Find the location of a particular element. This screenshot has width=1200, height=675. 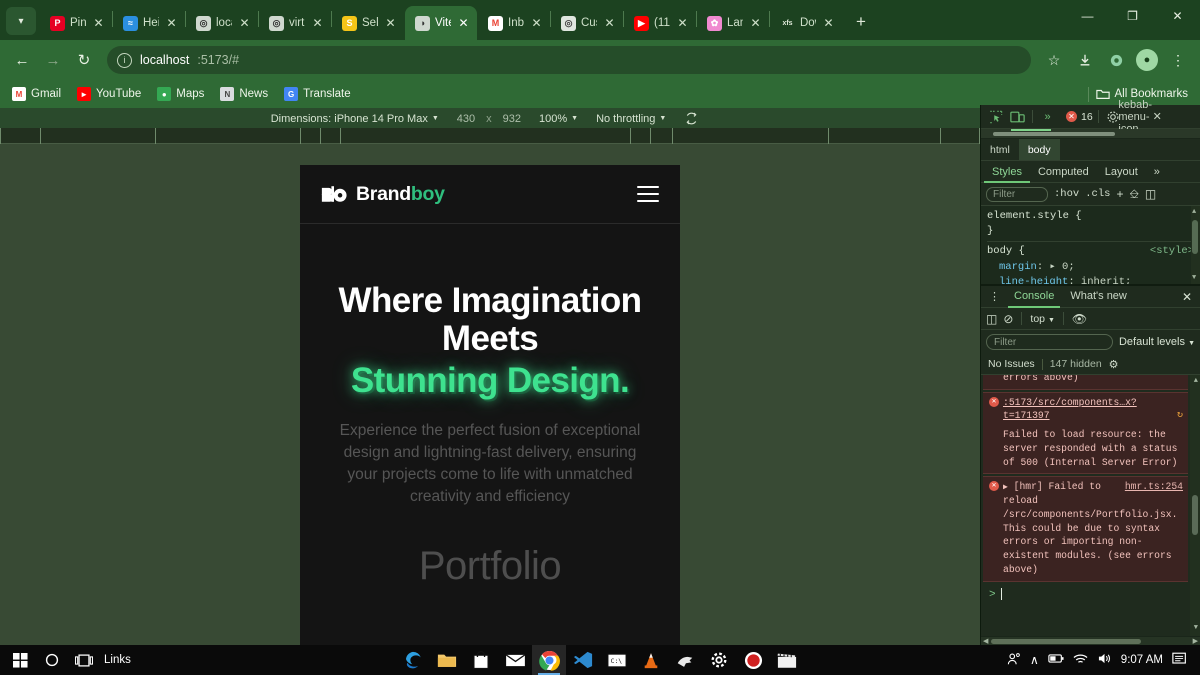

browser-tab: ▶ (111) ✕ is located at coordinates (660, 23).